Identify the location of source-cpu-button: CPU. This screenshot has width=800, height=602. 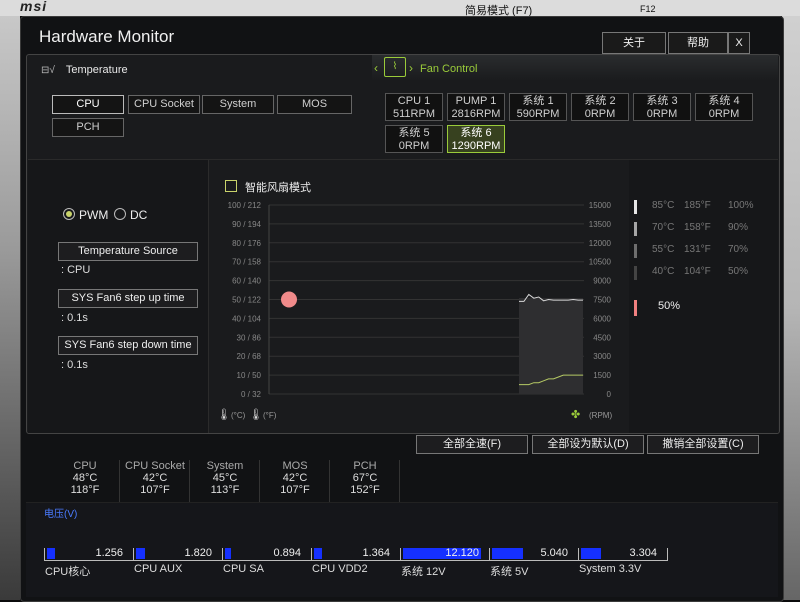
(88, 104).